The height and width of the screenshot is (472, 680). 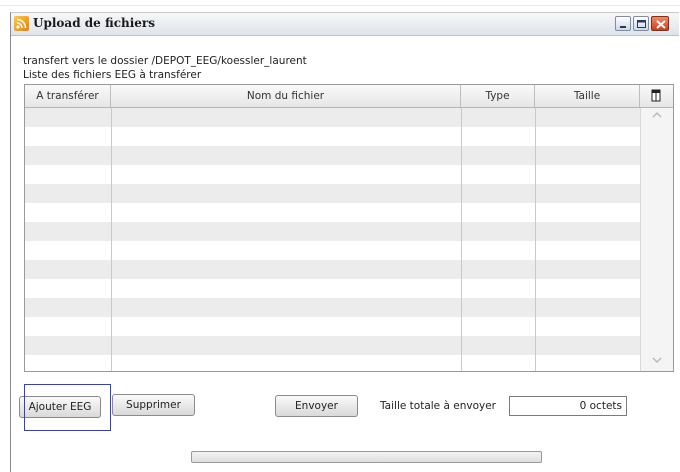 What do you see at coordinates (656, 239) in the screenshot?
I see `vertical-scrollbar` at bounding box center [656, 239].